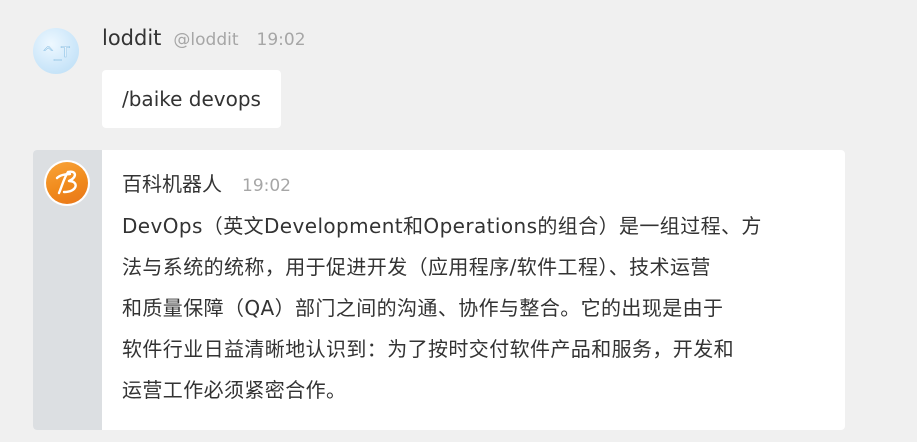 This screenshot has width=917, height=442. What do you see at coordinates (172, 182) in the screenshot?
I see `sender-name: 百科机器人` at bounding box center [172, 182].